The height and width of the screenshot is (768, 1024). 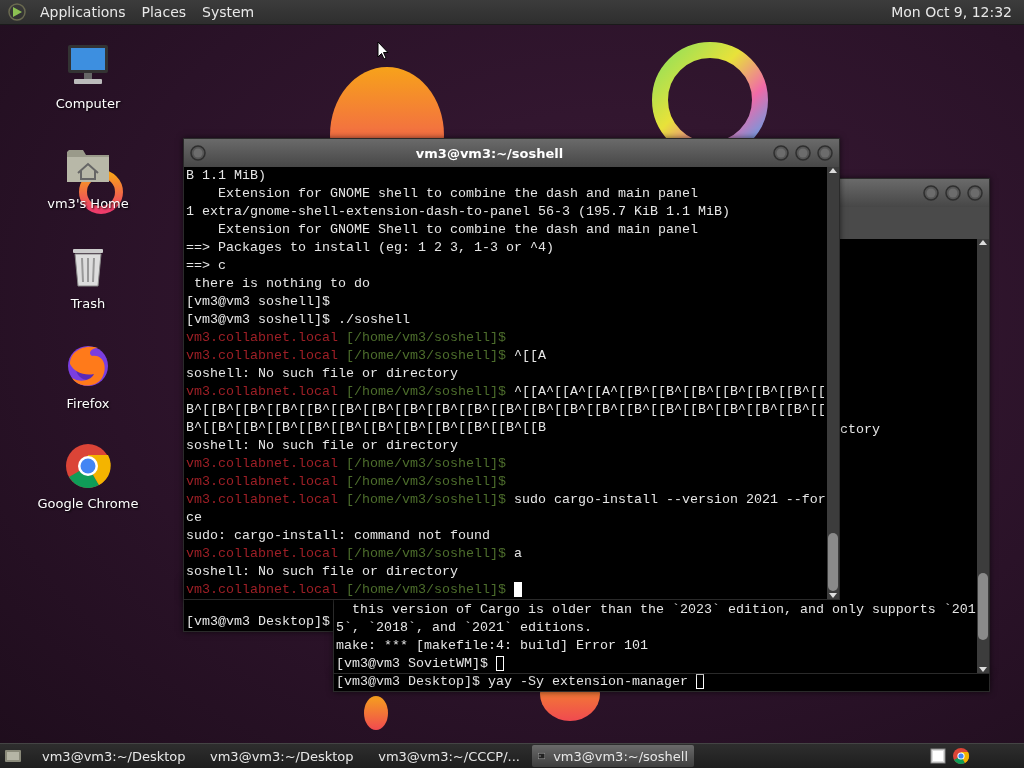 What do you see at coordinates (366, 356) in the screenshot?
I see `terminal-line: vm3.collabnet.local [/home/vm3/soshell]$ ^[[A` at bounding box center [366, 356].